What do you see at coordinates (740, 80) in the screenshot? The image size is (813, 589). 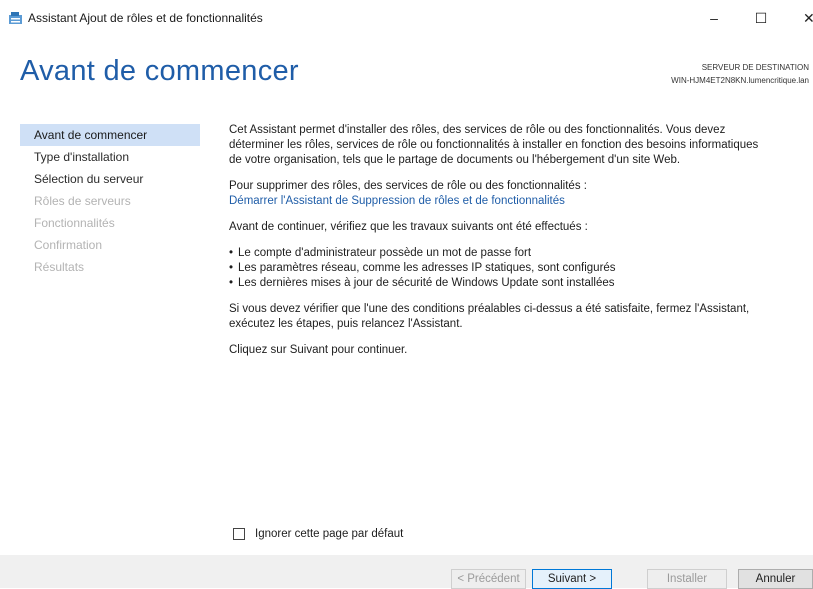 I see `destination-server-name: WIN-HJM4ET2N8KN.lumencritique.lan` at bounding box center [740, 80].